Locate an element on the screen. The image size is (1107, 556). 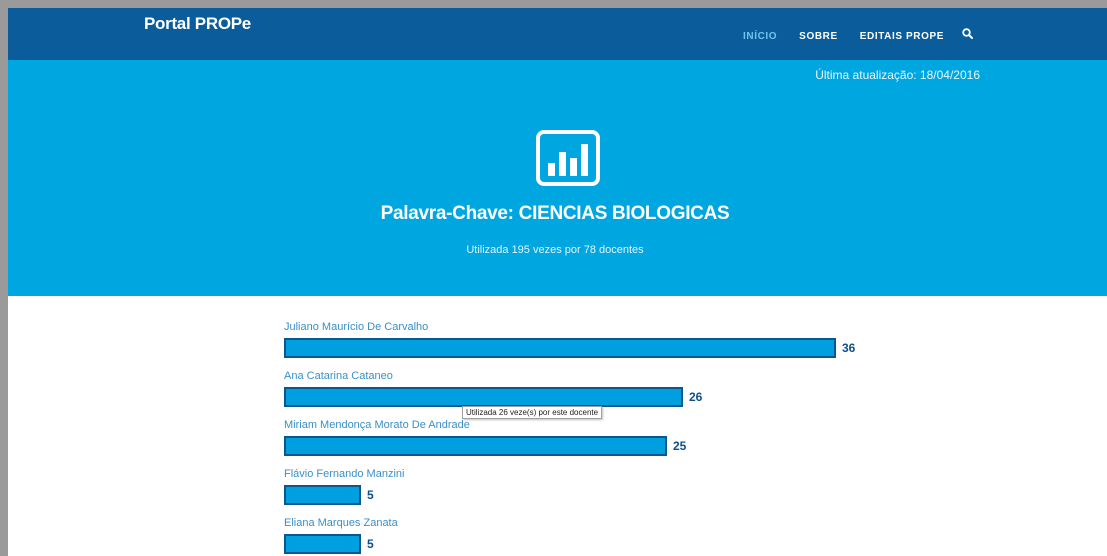
docente-name-link: Juliano Maurício De Carvalho is located at coordinates (569, 328).